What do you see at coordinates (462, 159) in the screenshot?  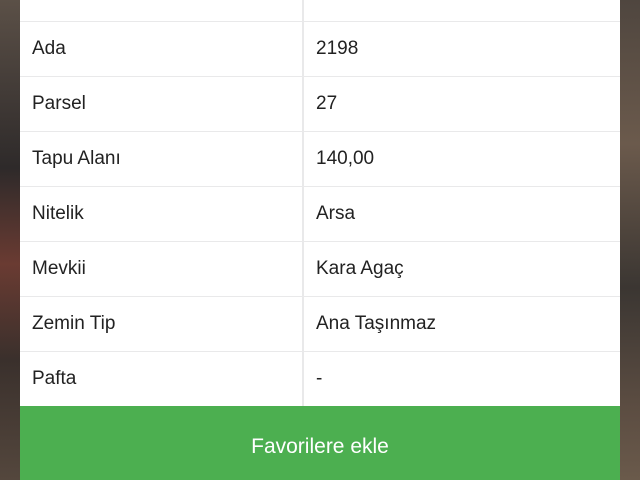 I see `row-value: 140,00` at bounding box center [462, 159].